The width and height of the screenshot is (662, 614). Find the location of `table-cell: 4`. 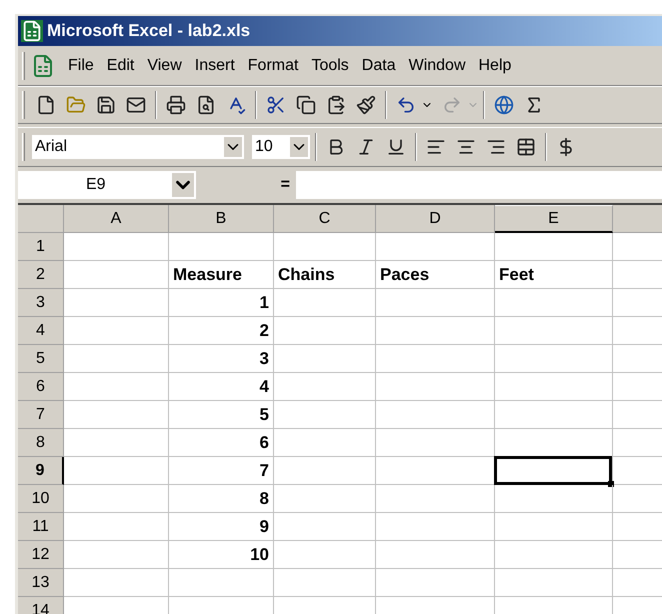

table-cell: 4 is located at coordinates (221, 387).